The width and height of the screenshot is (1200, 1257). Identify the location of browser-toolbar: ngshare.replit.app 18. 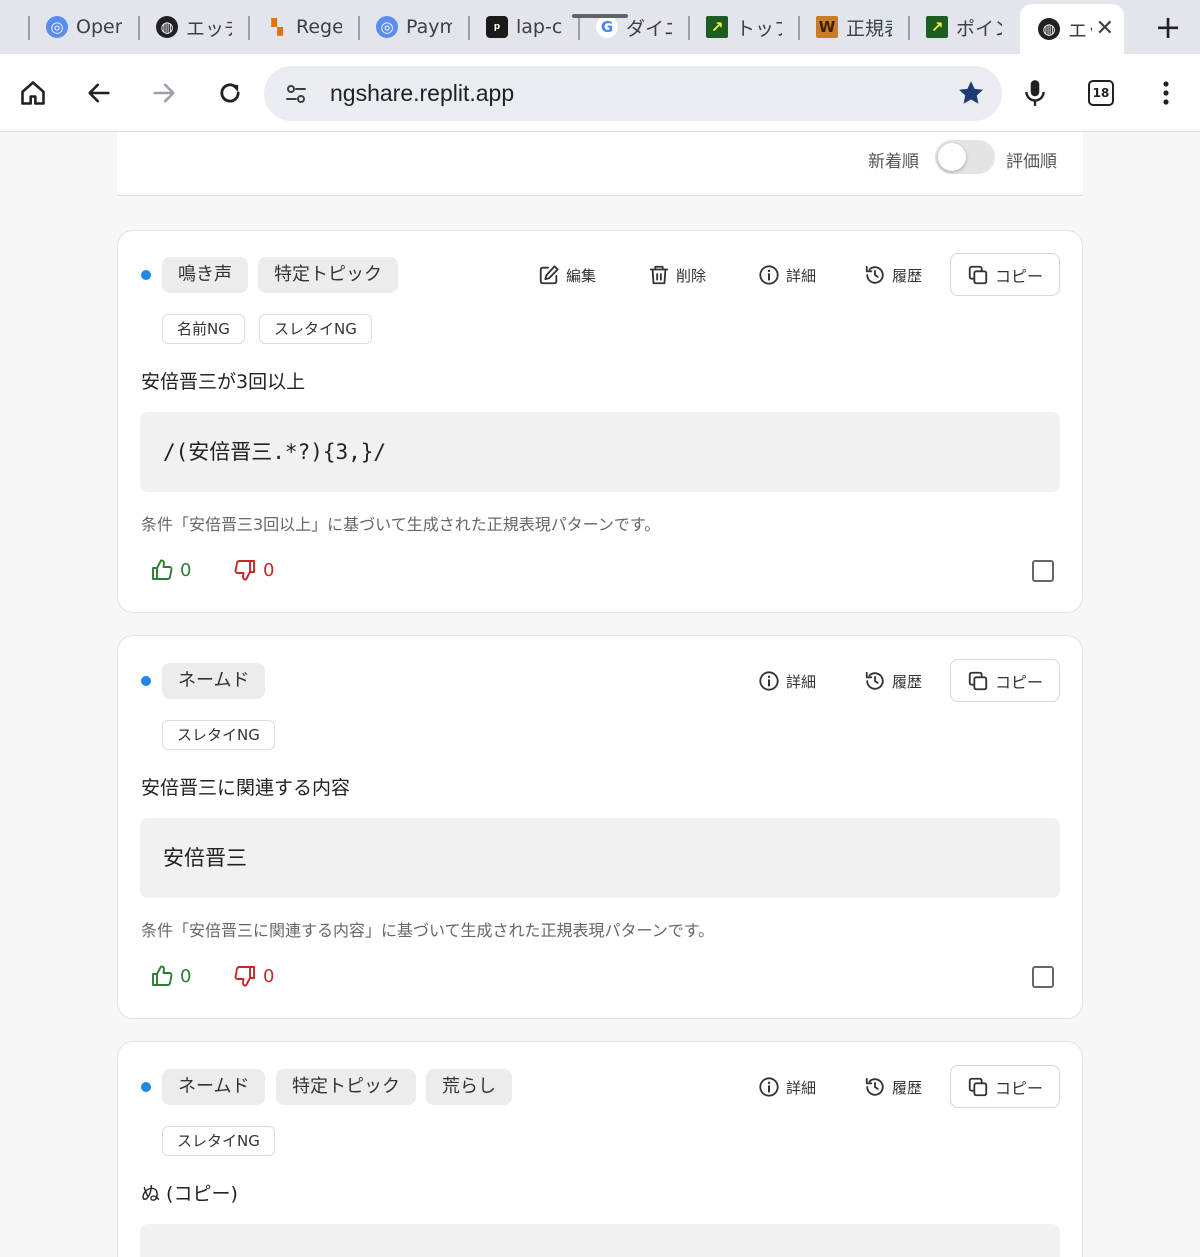
(600, 93).